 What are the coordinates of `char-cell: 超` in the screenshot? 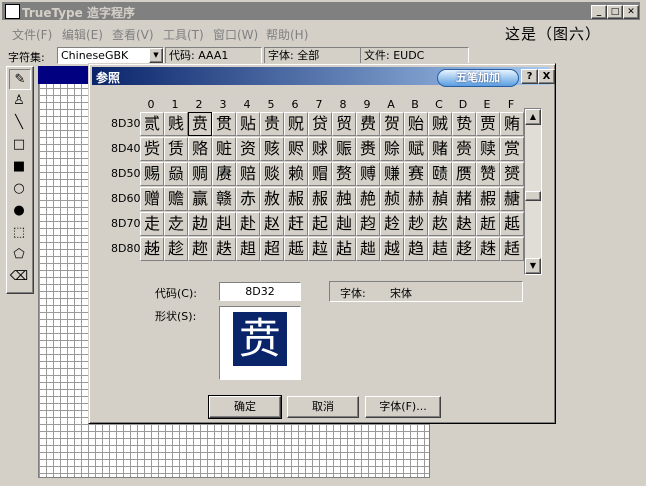 It's located at (272, 249).